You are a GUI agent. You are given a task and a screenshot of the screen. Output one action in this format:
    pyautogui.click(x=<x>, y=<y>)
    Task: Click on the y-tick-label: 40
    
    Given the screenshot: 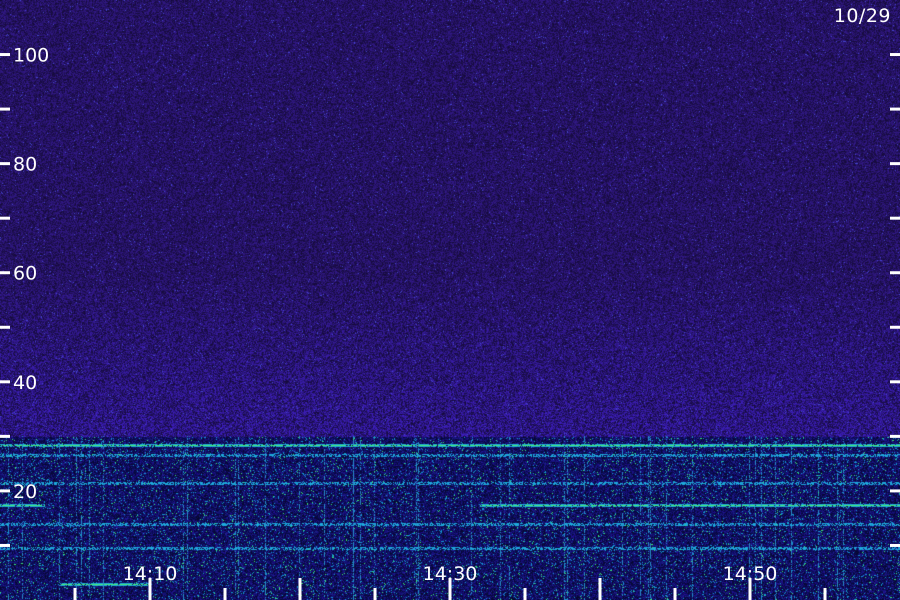 What is the action you would take?
    pyautogui.click(x=25, y=383)
    